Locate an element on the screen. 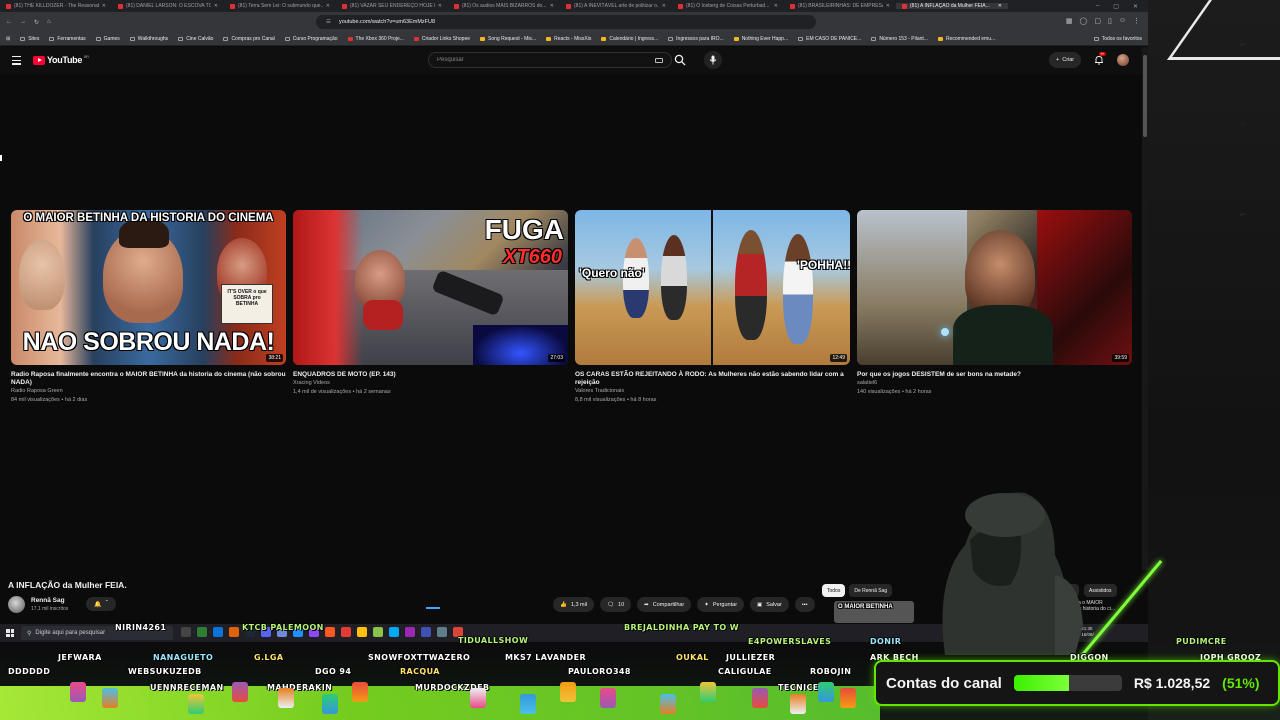 The width and height of the screenshot is (1280, 720). video-title: ENQUADROS DE MOTO (EP. 143) is located at coordinates (430, 375).